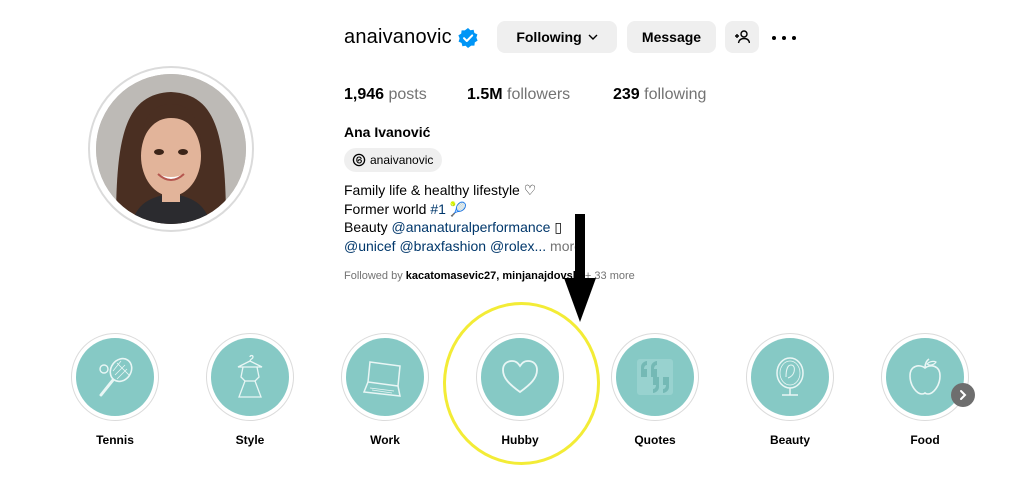 The width and height of the screenshot is (1024, 481). I want to click on highlight-tennis: Tennis, so click(115, 390).